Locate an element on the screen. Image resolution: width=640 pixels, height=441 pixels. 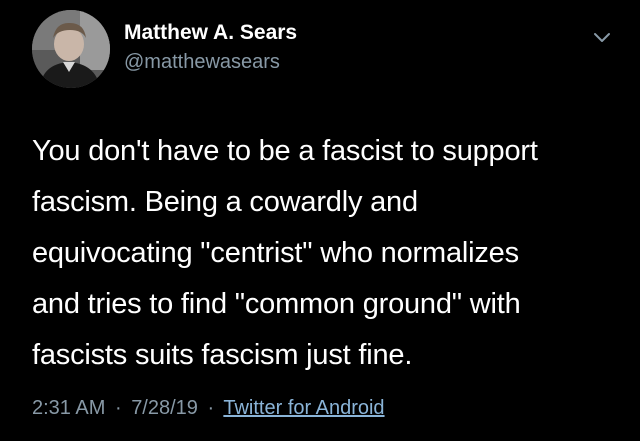
user-avatar-icon is located at coordinates (71, 49).